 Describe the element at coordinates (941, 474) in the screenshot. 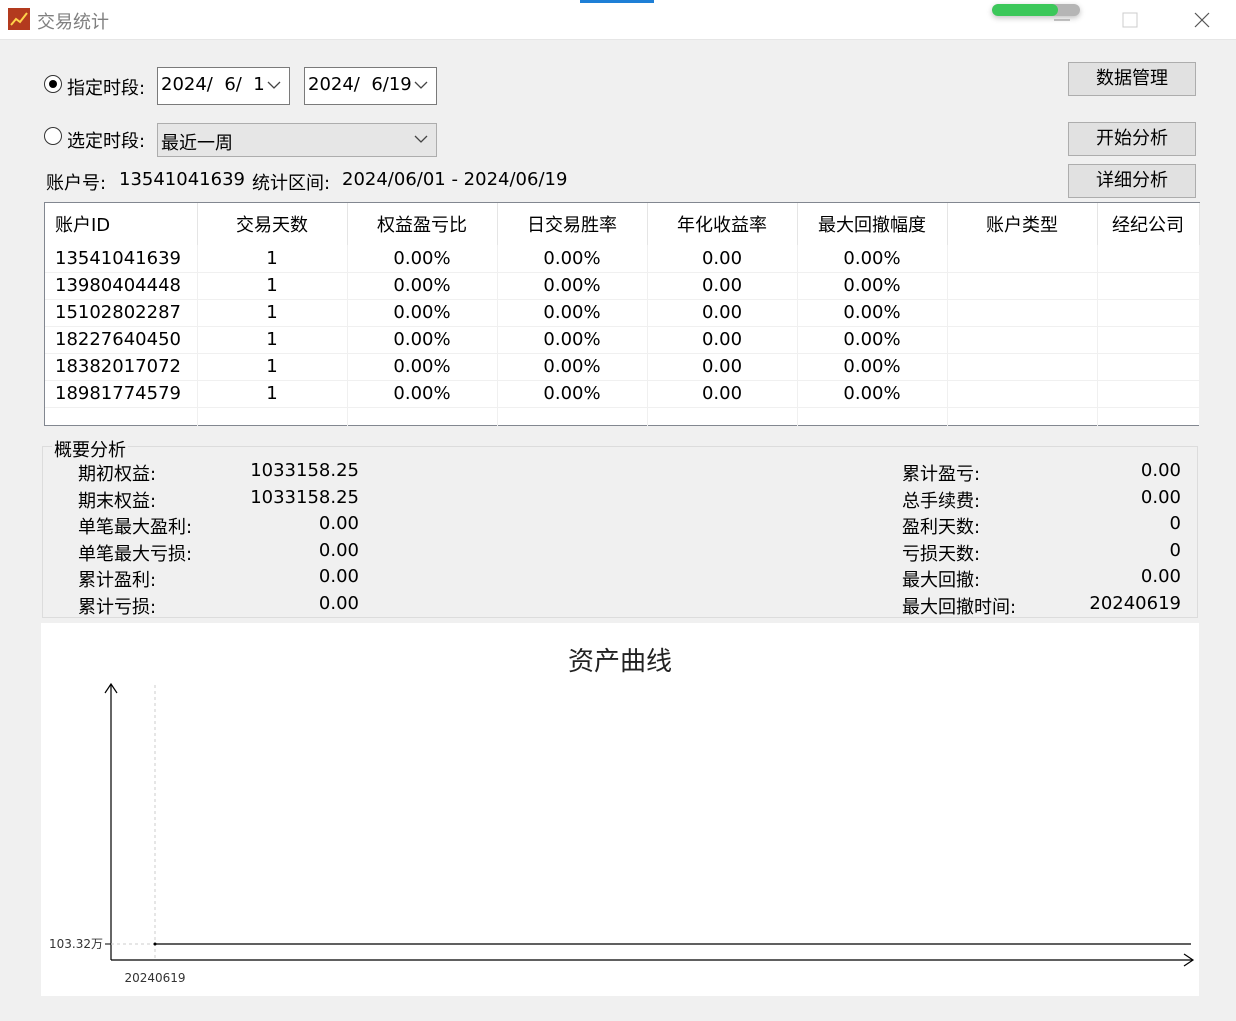

I see `summary-label: 累计盈亏:` at that location.